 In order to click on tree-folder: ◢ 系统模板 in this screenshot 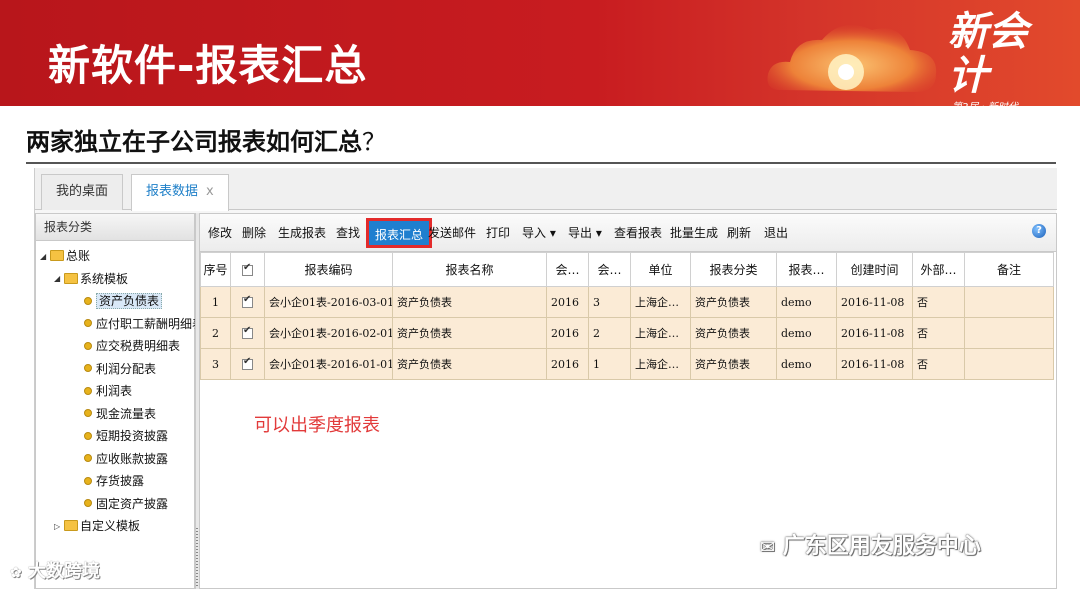, I will do `click(91, 279)`.